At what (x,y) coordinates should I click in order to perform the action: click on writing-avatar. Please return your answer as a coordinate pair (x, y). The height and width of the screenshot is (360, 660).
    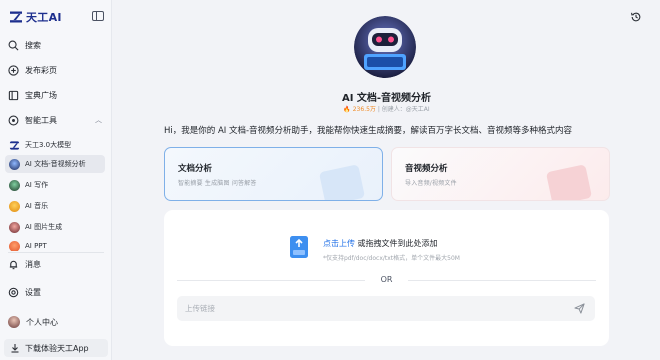
    Looking at the image, I should click on (14, 185).